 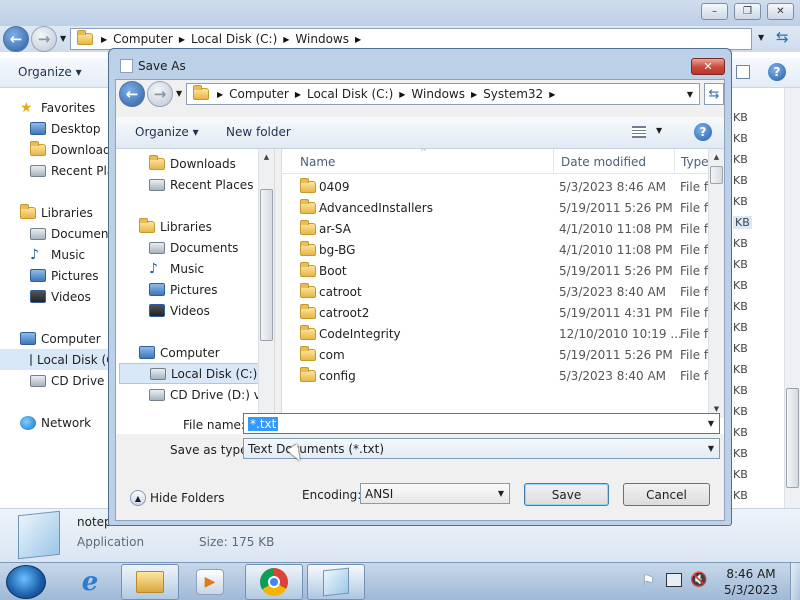 I want to click on breadcrumb-system32: System32, so click(x=513, y=94).